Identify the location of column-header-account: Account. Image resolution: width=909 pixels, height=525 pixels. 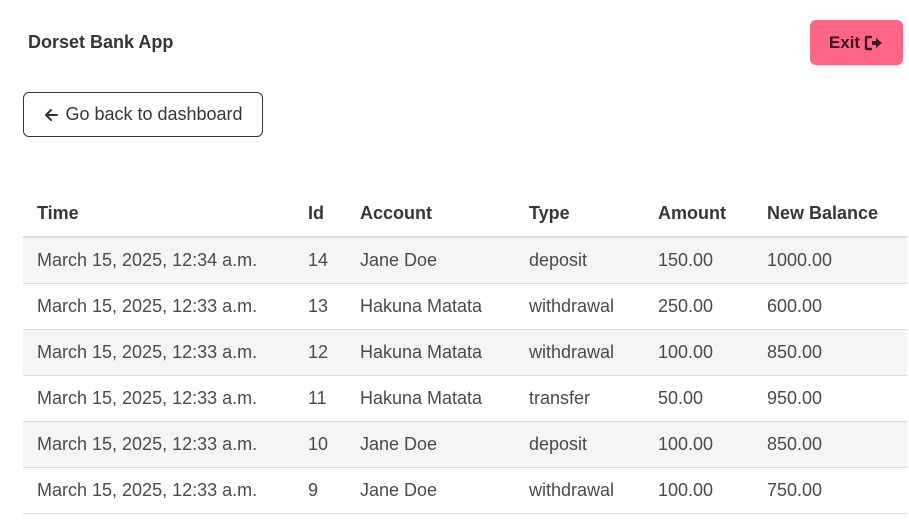
(430, 214).